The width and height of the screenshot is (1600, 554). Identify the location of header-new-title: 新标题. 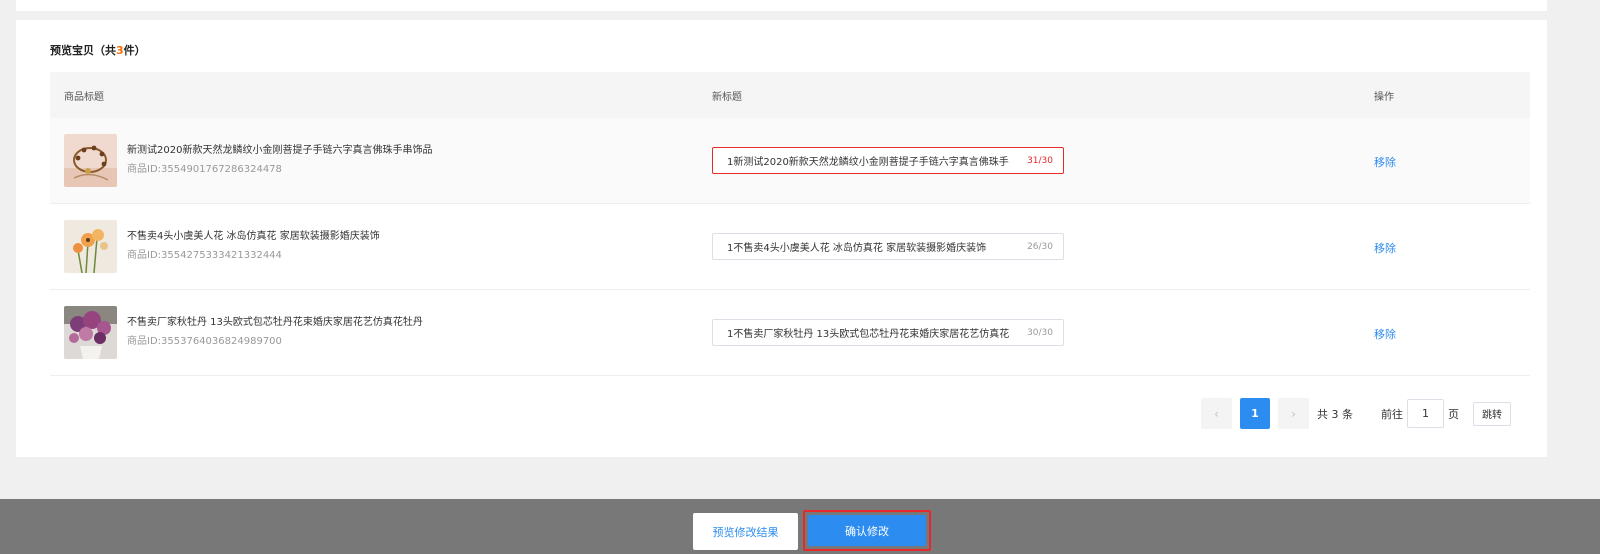
(727, 97).